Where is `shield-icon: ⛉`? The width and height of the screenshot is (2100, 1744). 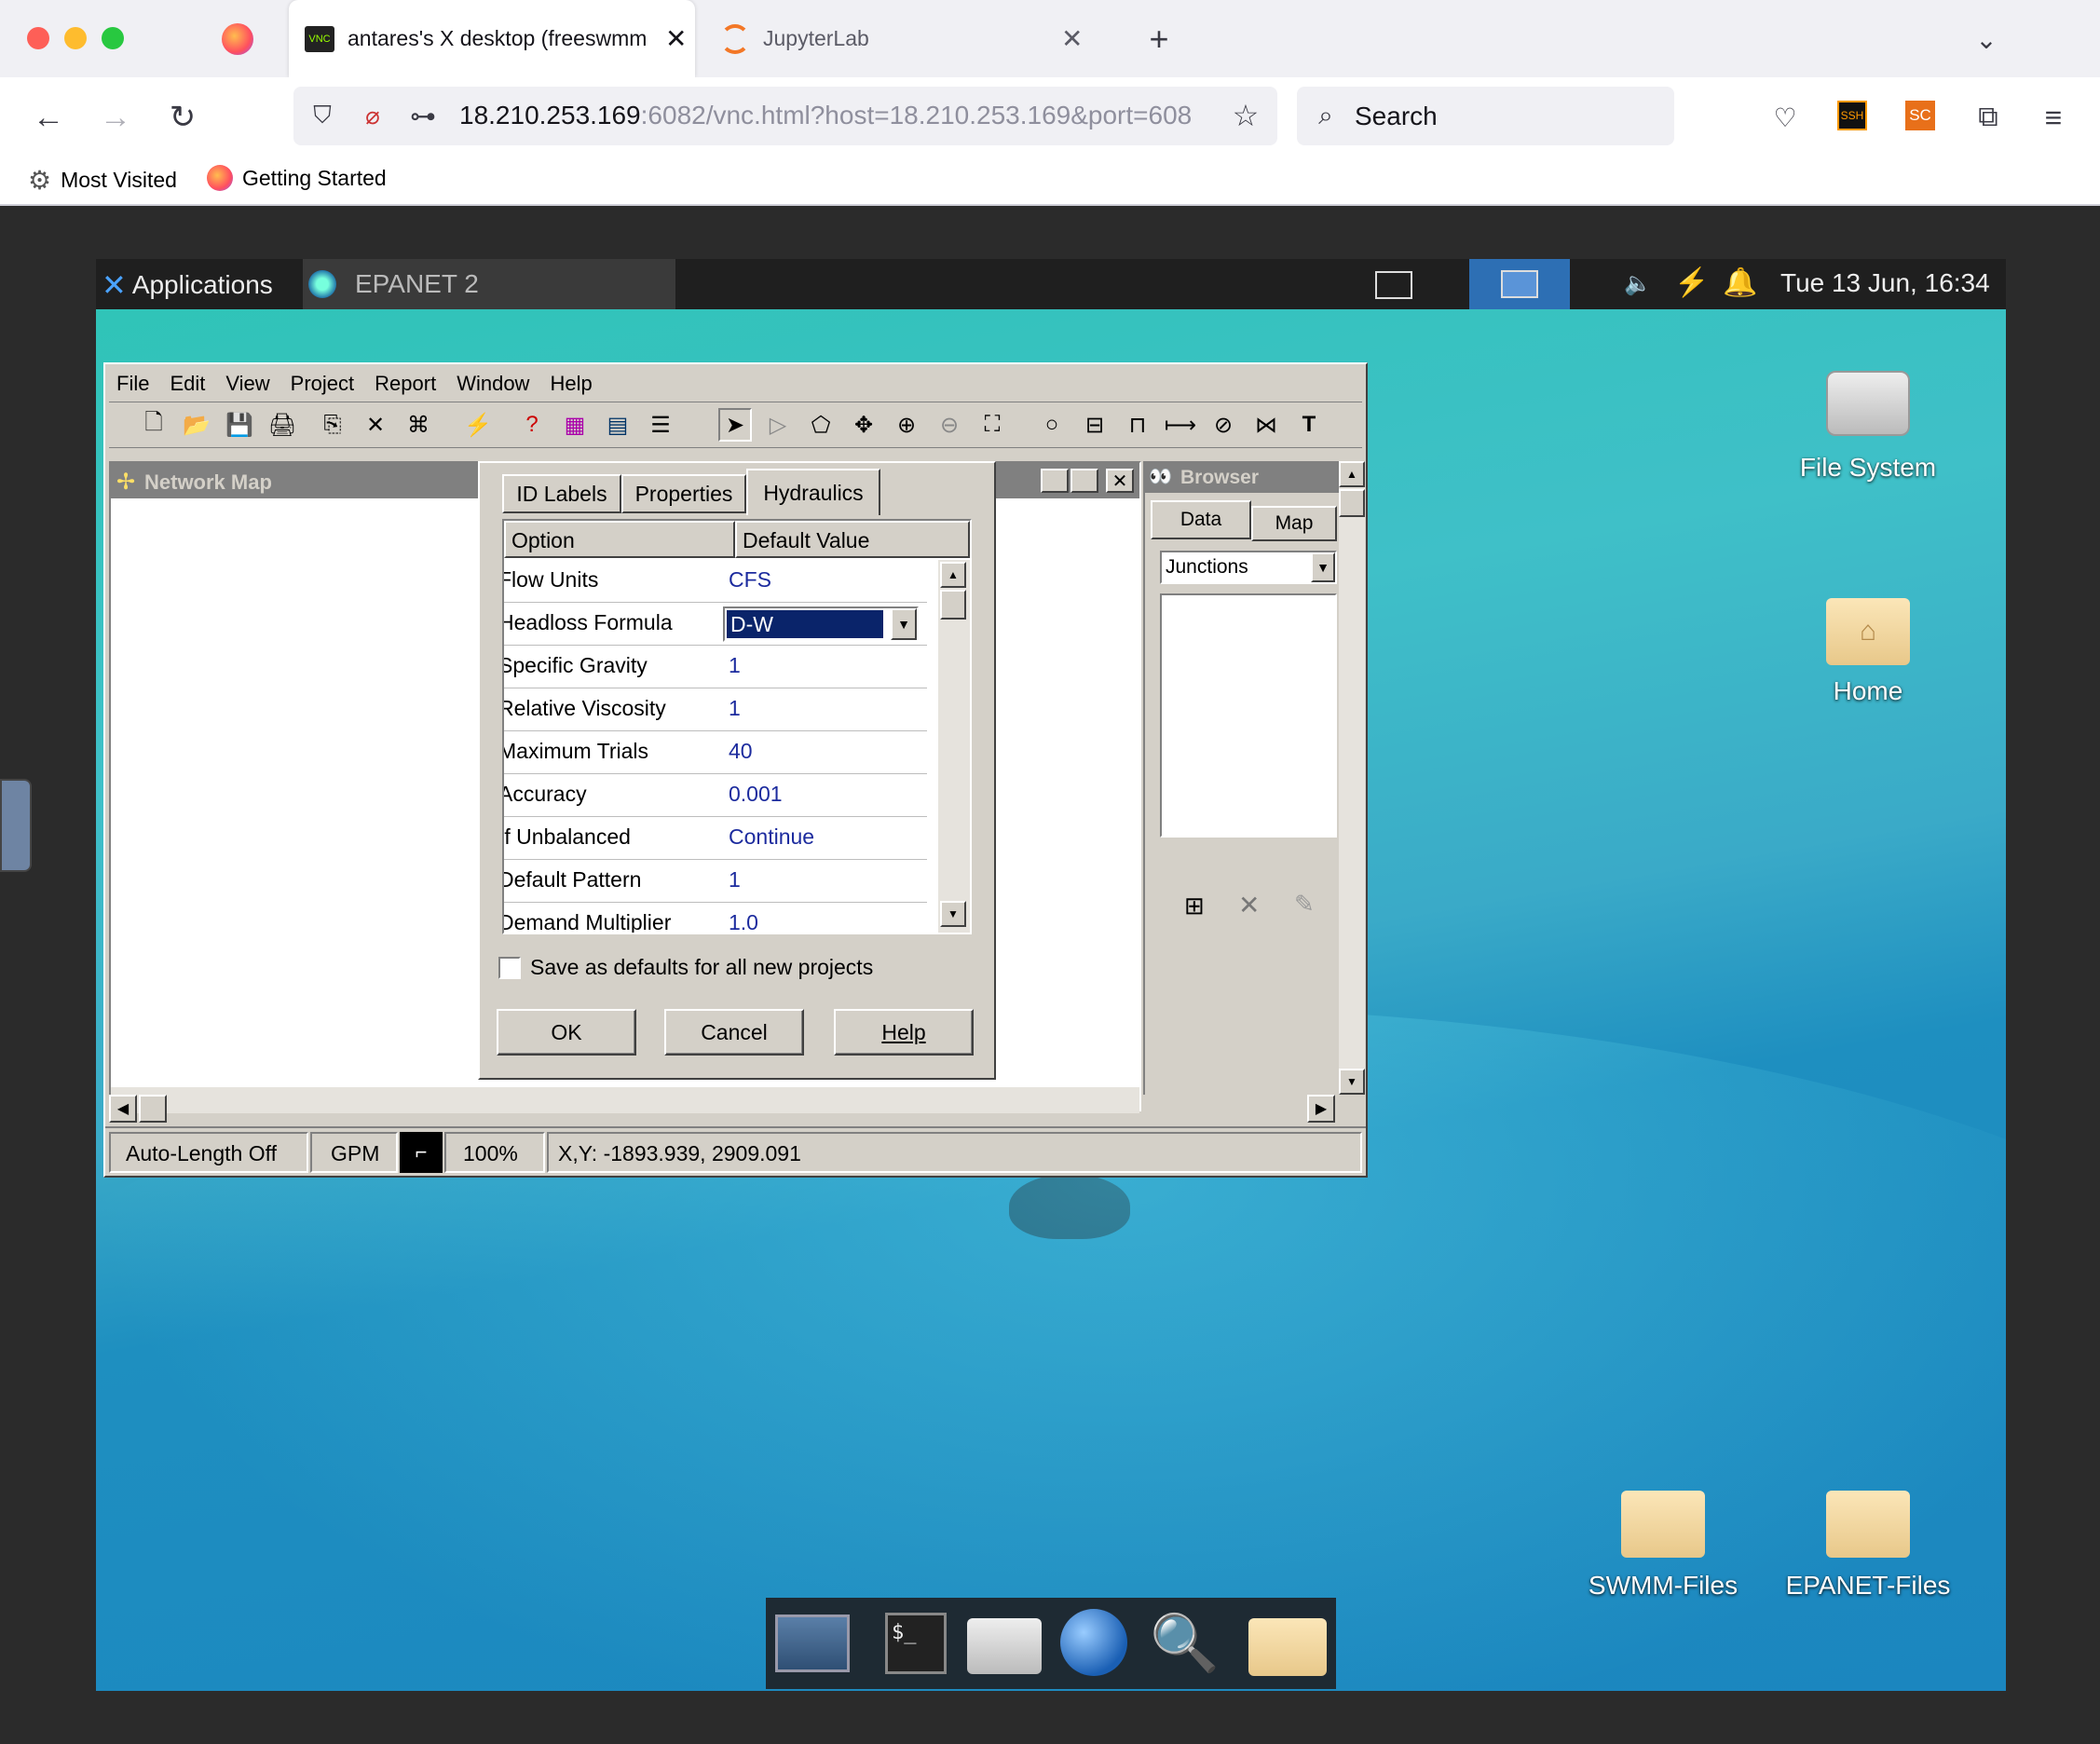
shield-icon: ⛉ is located at coordinates (322, 116).